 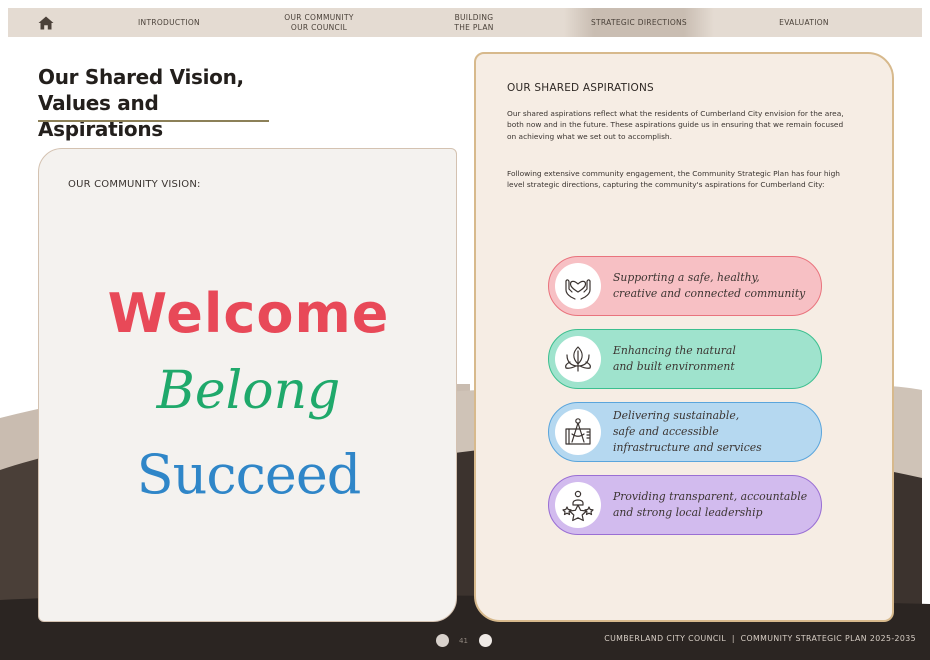 I want to click on previous-page-button, so click(x=442, y=640).